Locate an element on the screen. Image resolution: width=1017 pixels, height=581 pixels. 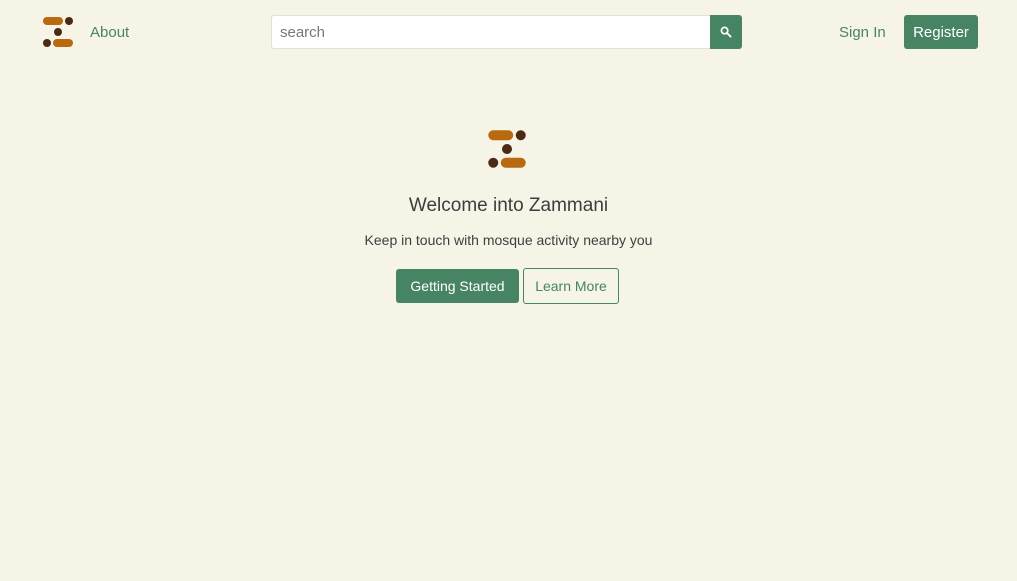
search-icon is located at coordinates (726, 32).